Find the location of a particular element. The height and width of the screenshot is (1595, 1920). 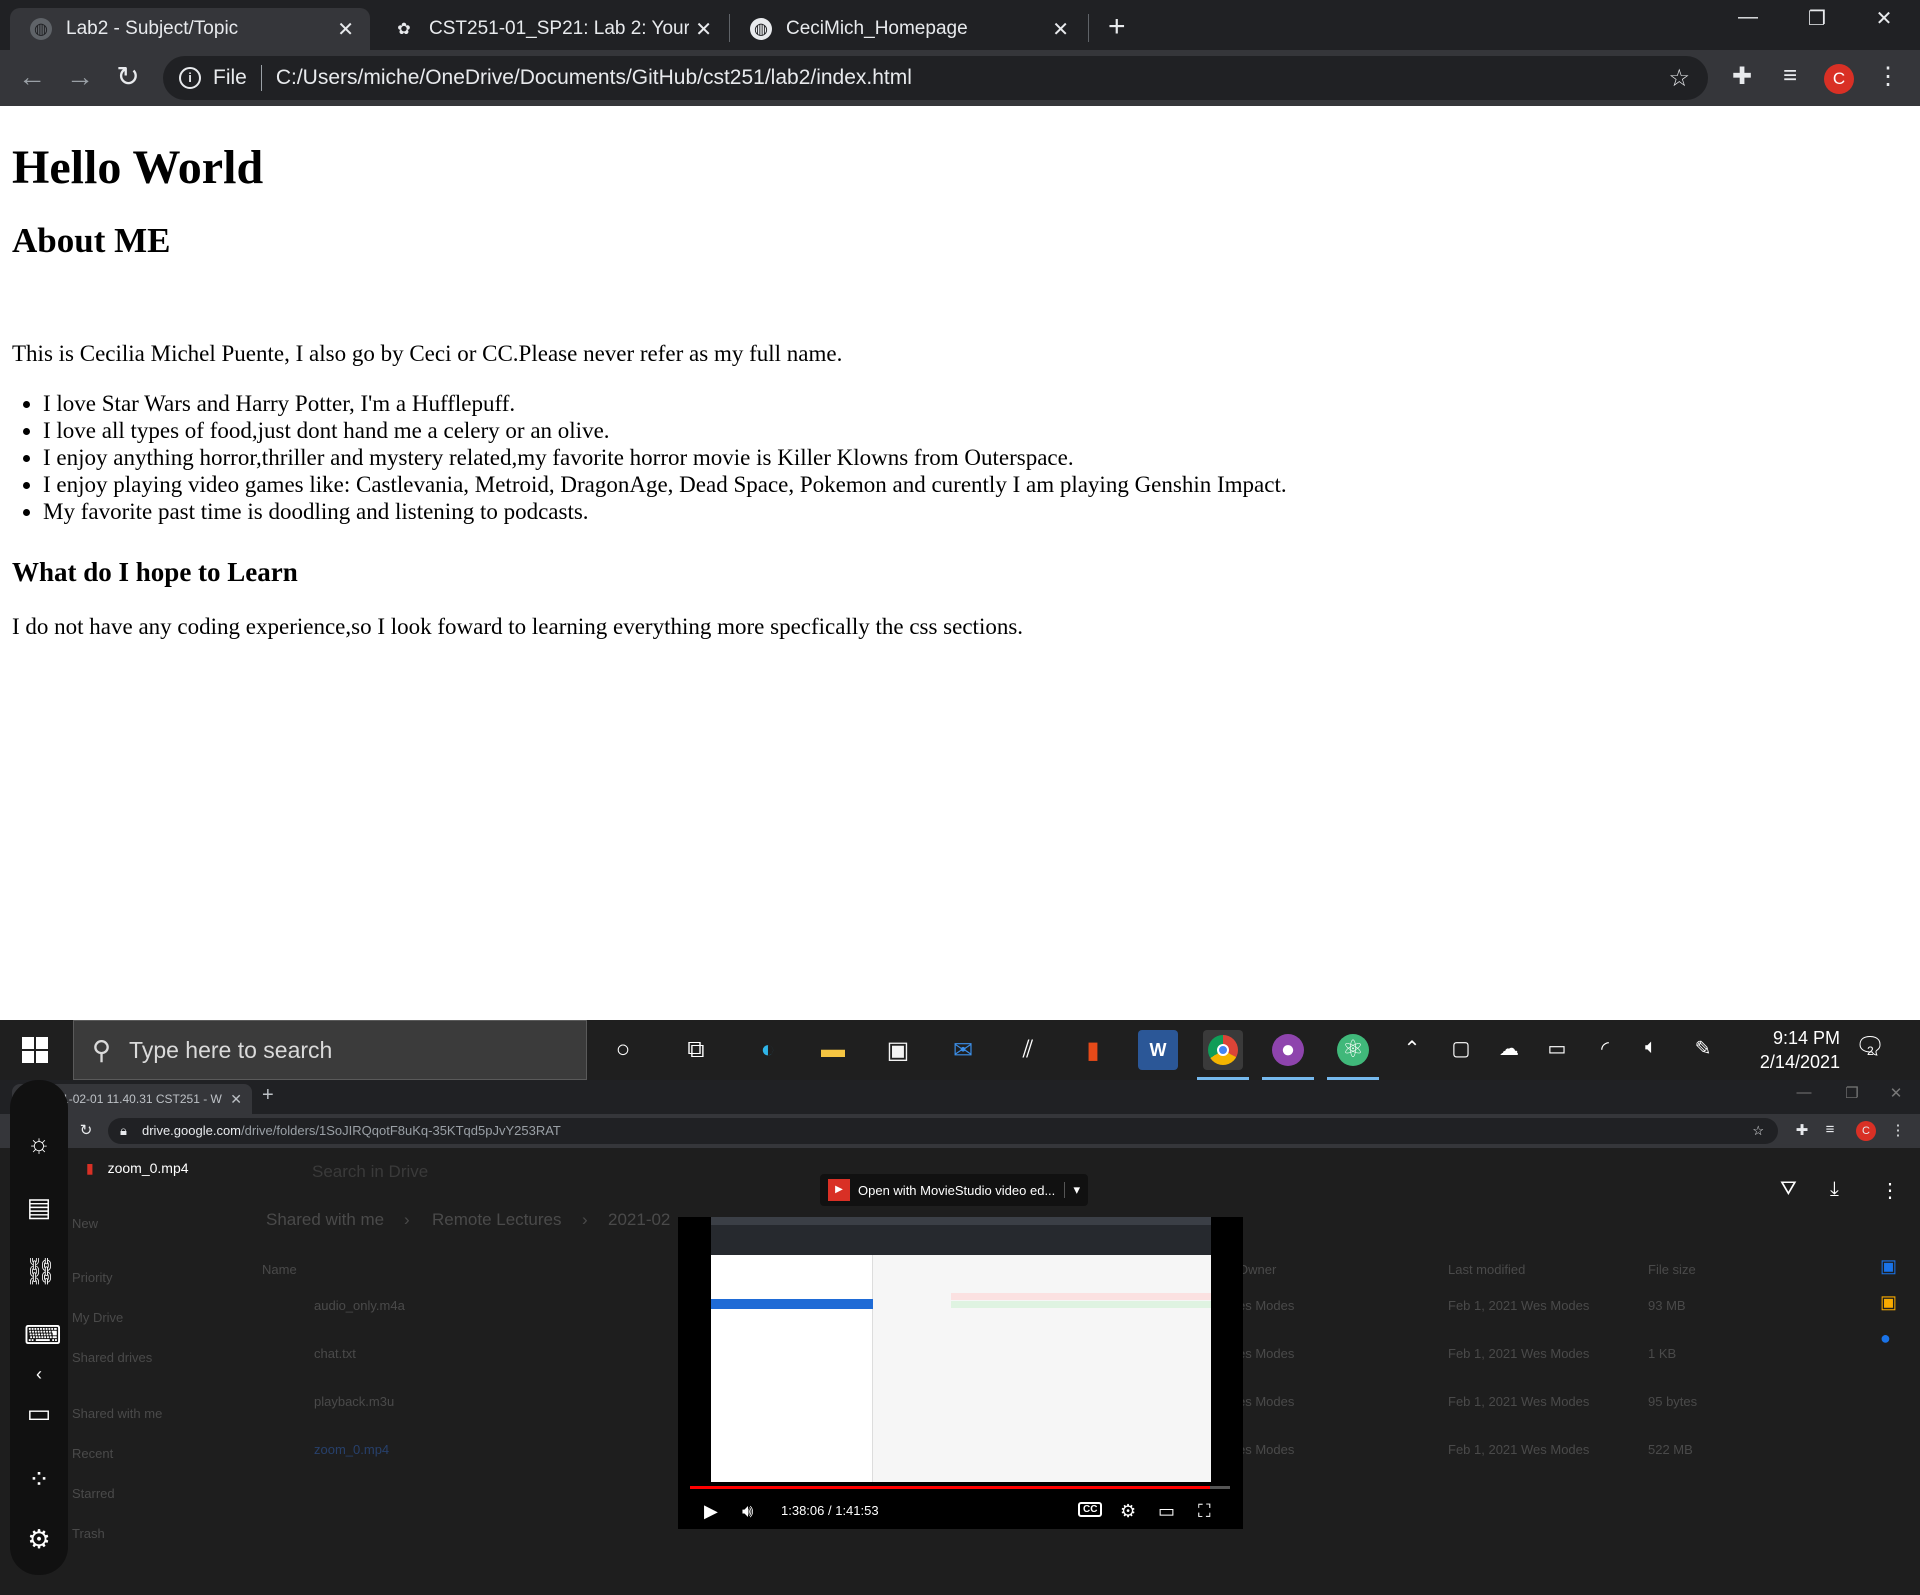

chrome-icon is located at coordinates (1223, 1055).